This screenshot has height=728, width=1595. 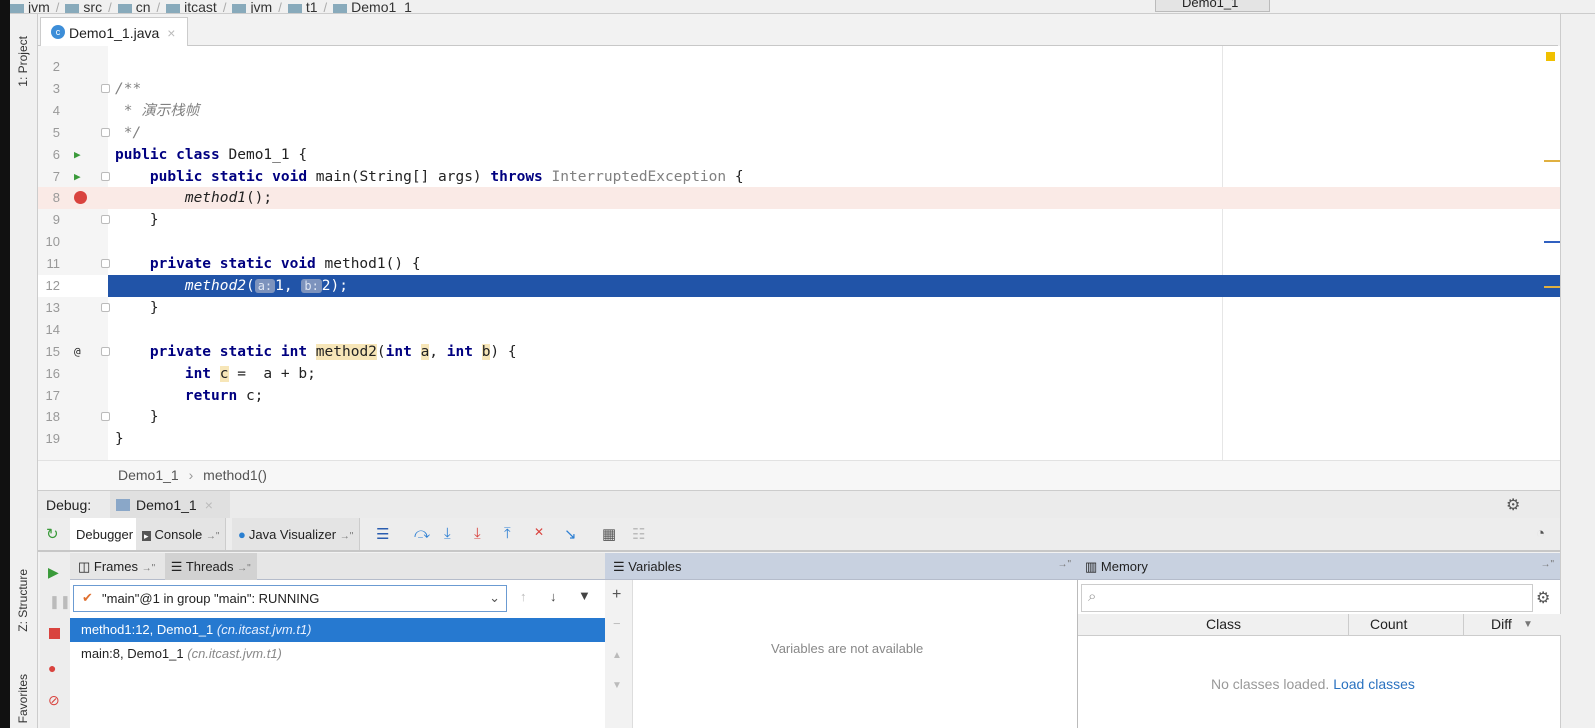 I want to click on rerun-icon: ↻, so click(x=52, y=534).